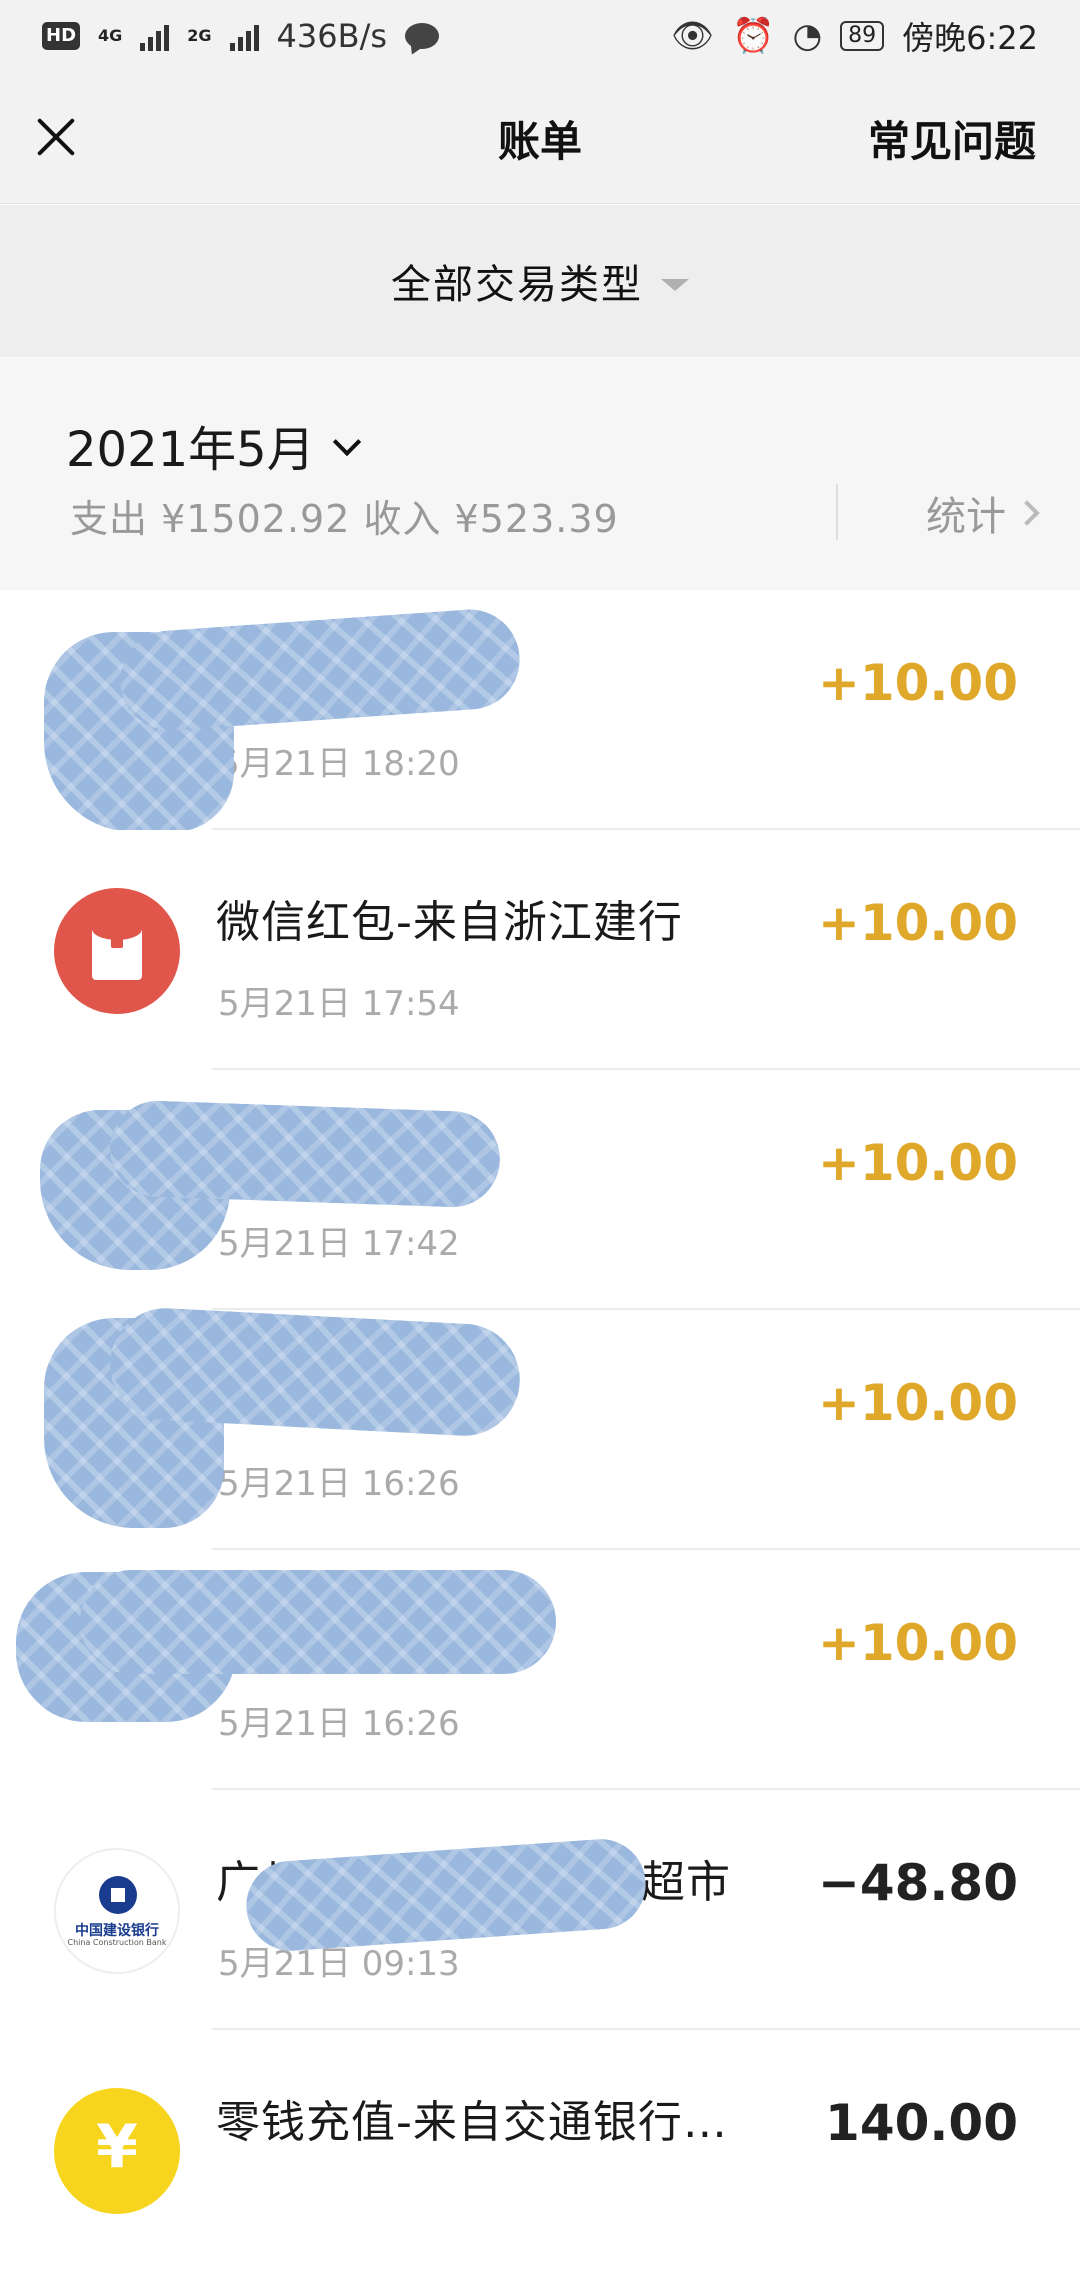 This screenshot has height=2270, width=1080. I want to click on transaction-row: 5月21日 18:20 +10.00, so click(540, 711).